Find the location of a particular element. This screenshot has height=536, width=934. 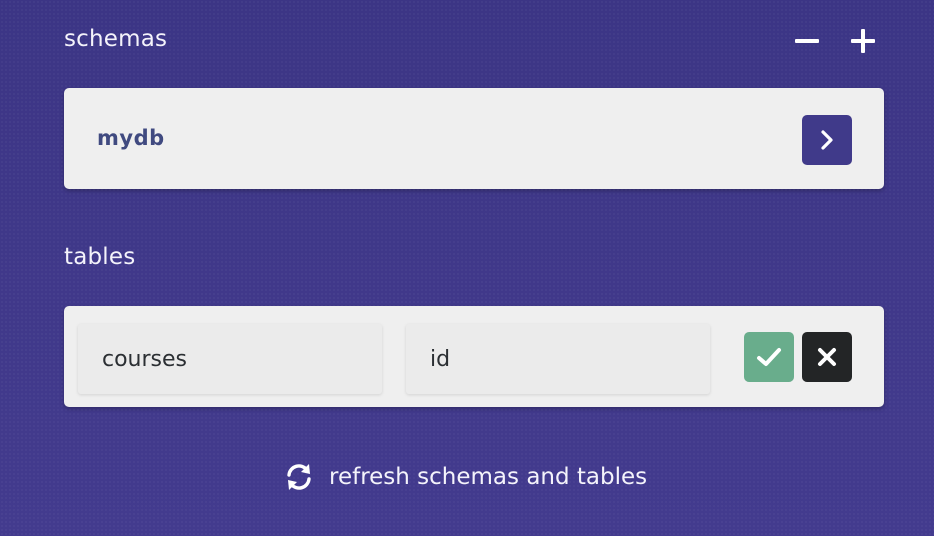

confirm-table-button is located at coordinates (769, 357).